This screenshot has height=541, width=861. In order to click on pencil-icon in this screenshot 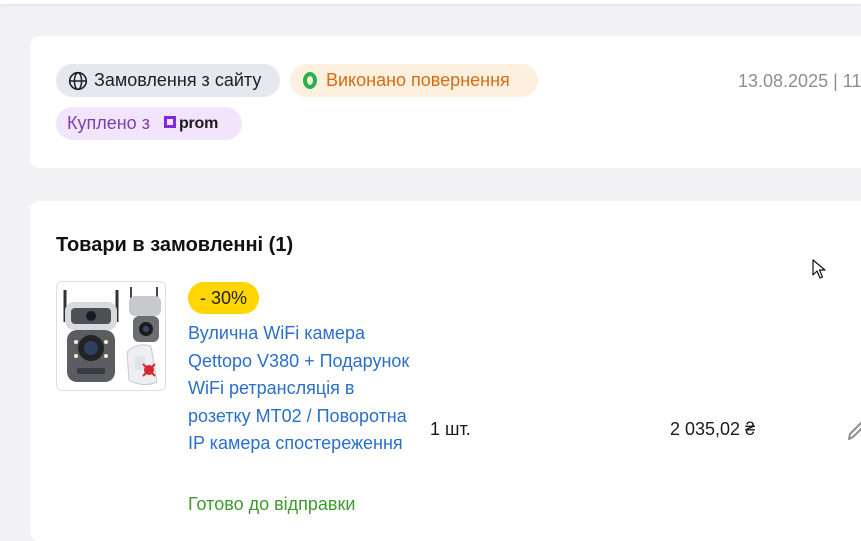, I will do `click(853, 430)`.